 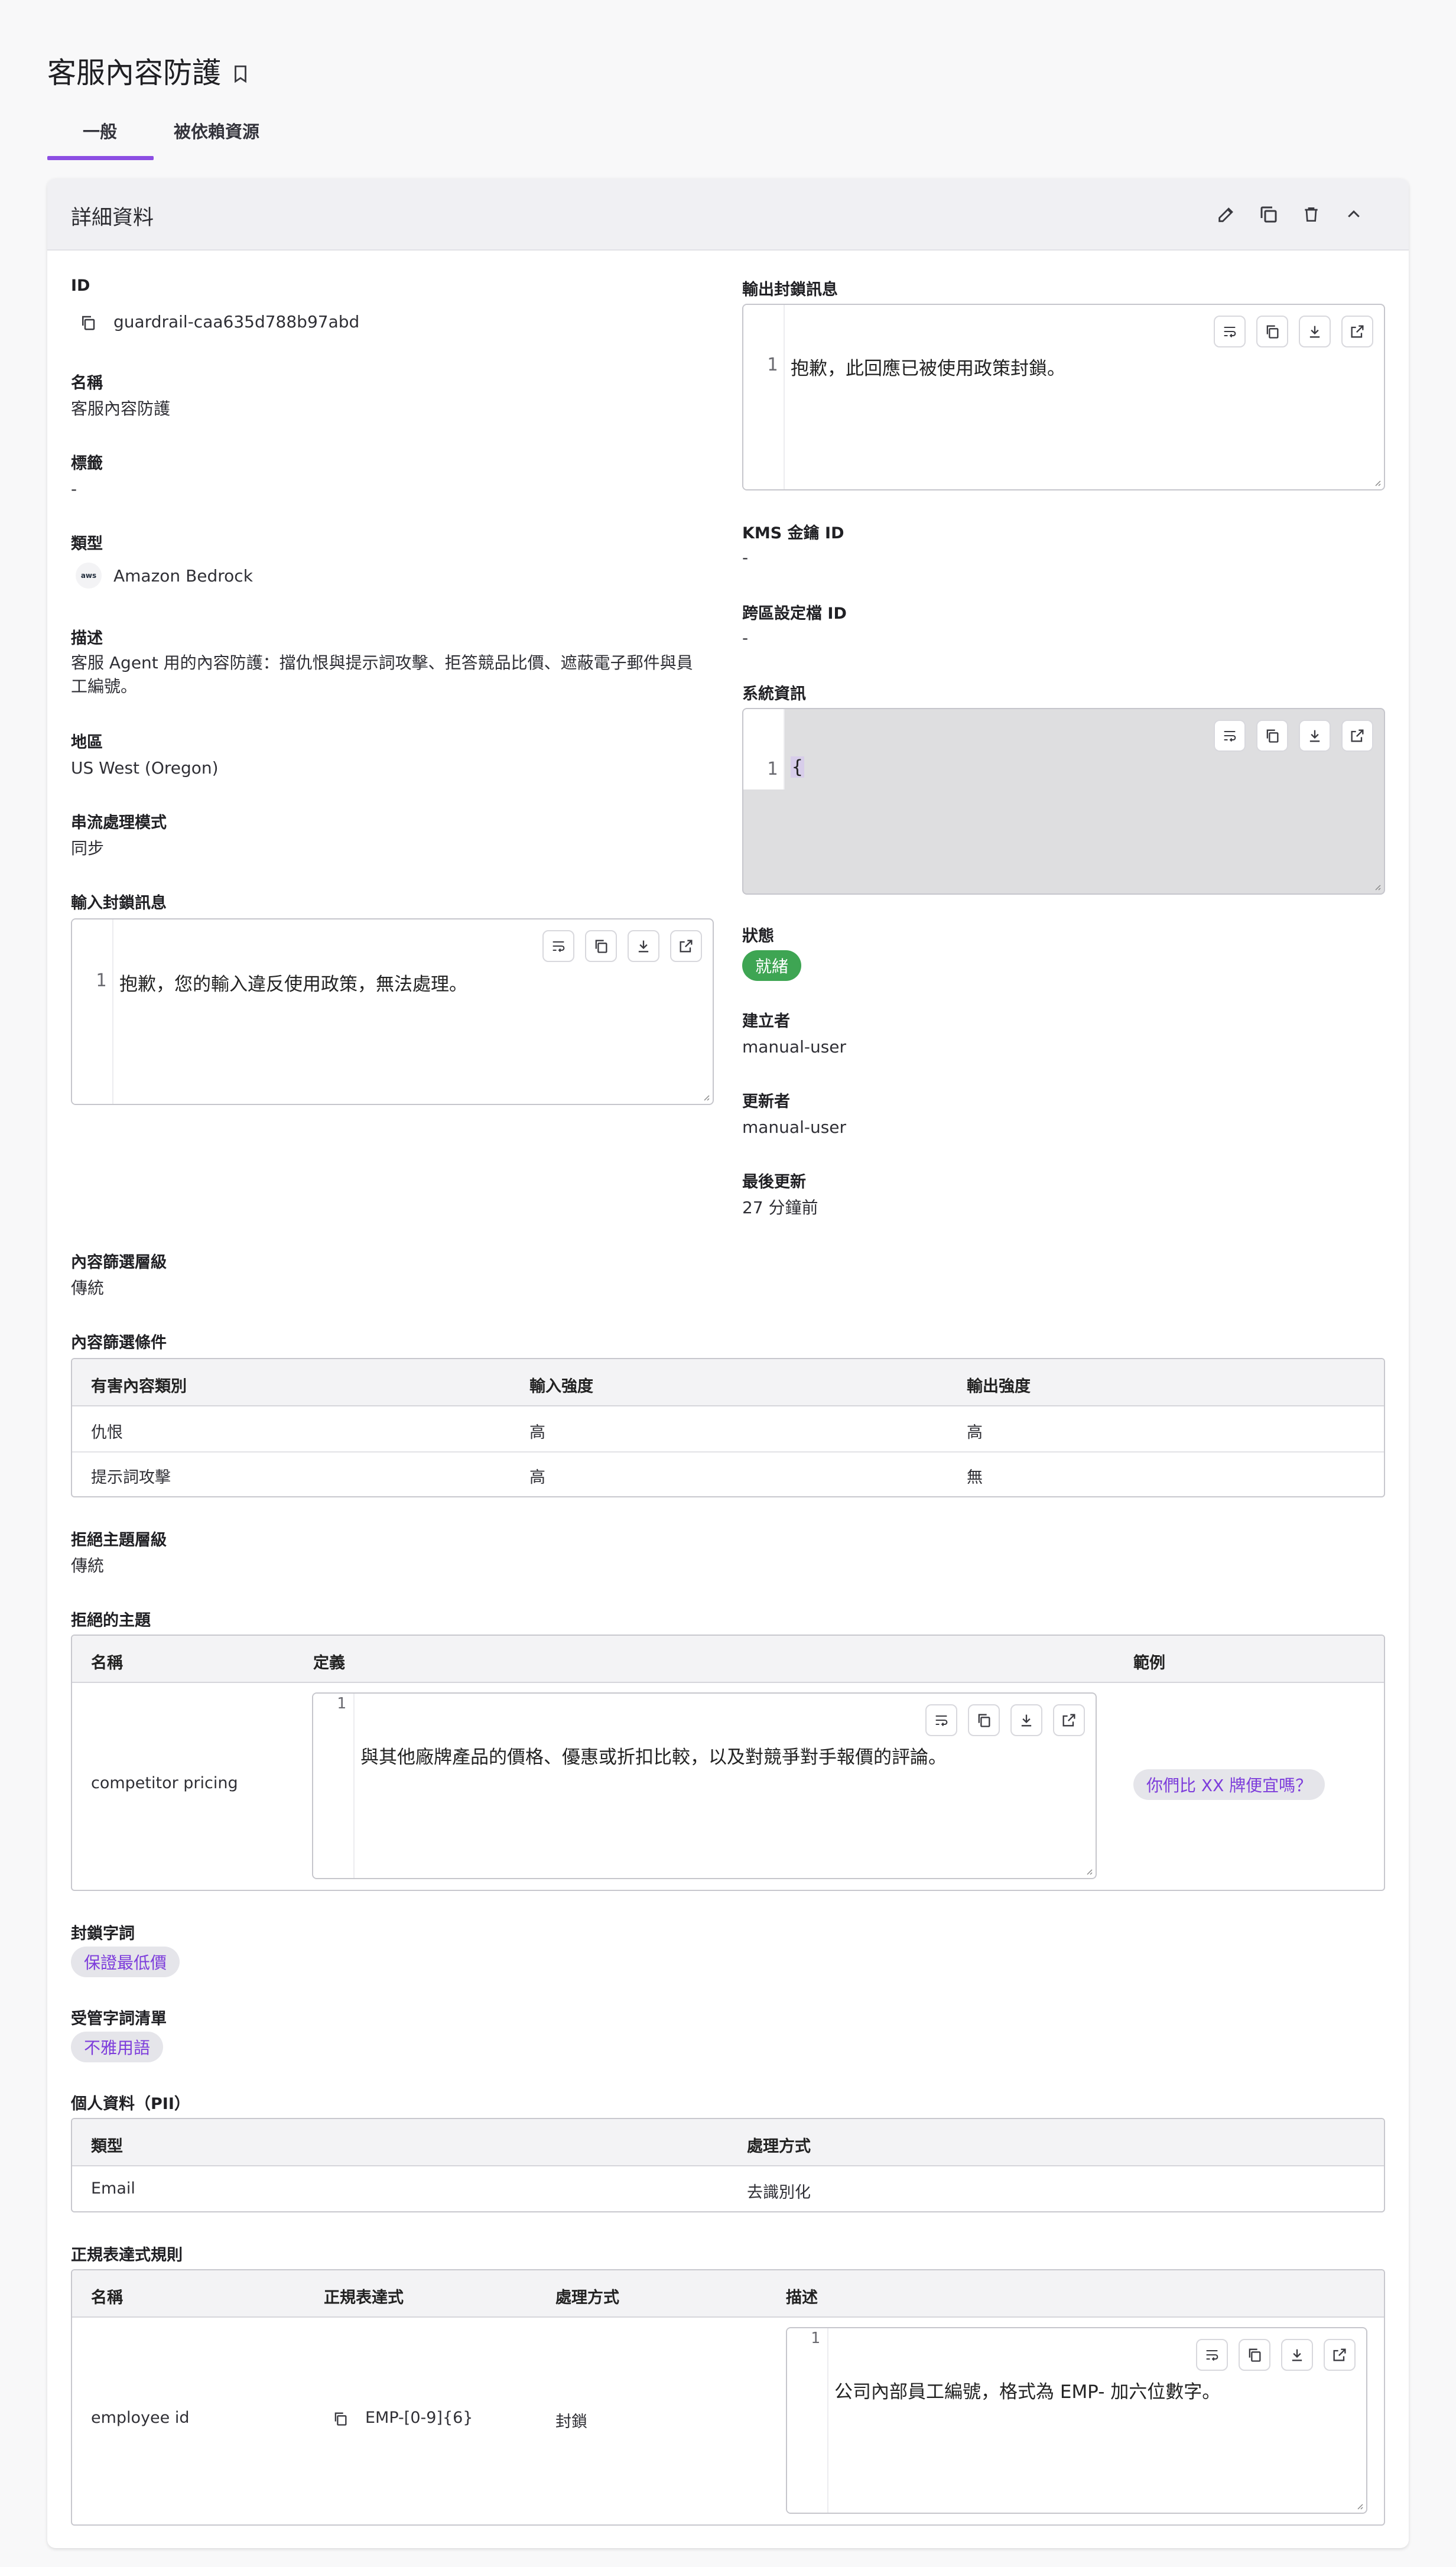 I want to click on last-updated-value: 27 分鐘前, so click(x=780, y=1207).